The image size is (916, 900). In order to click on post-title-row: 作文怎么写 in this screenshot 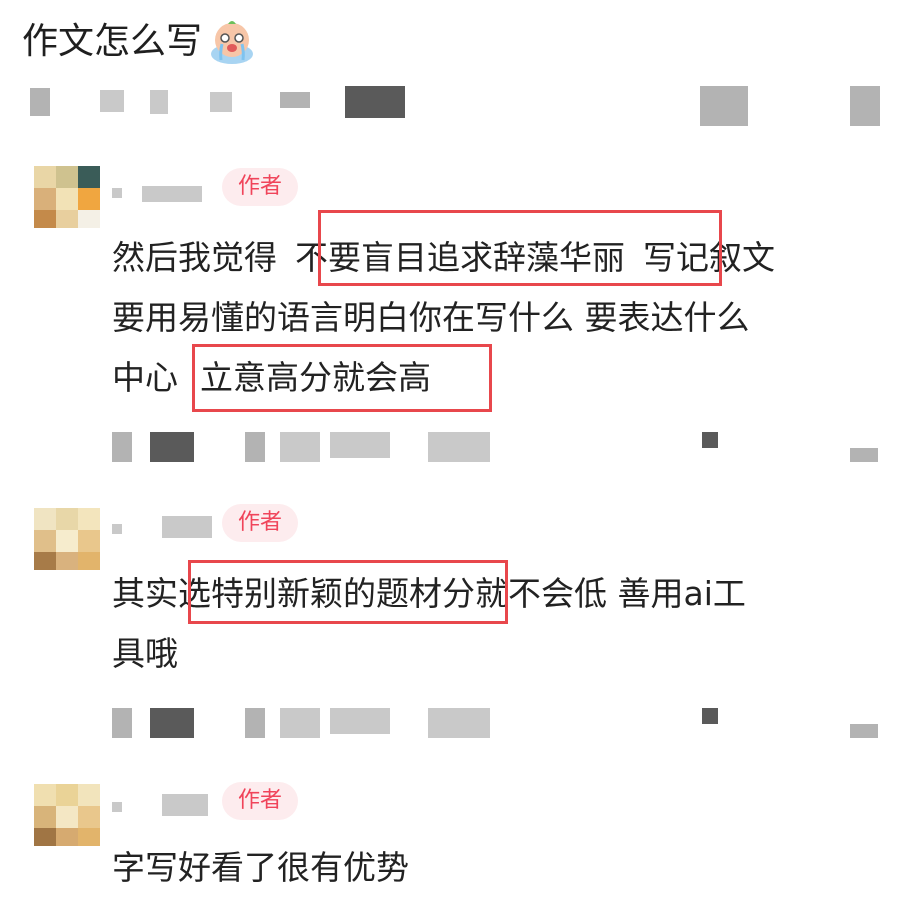, I will do `click(140, 42)`.